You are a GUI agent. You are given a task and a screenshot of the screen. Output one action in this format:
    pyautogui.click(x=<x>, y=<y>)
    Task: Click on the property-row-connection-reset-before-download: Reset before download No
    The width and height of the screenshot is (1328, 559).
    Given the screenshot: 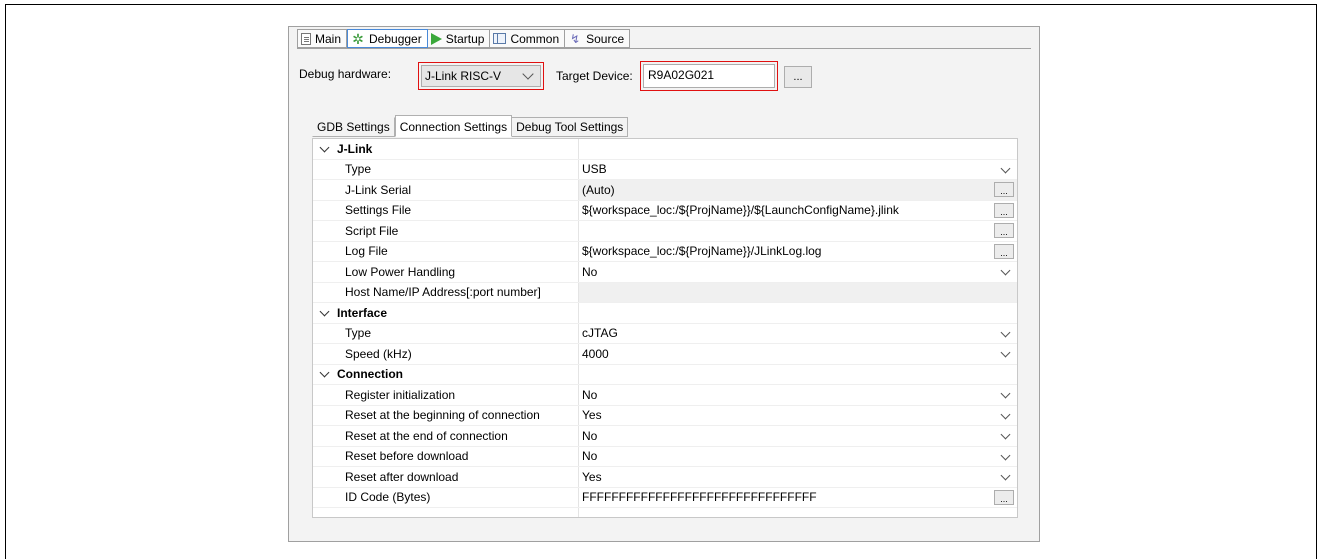 What is the action you would take?
    pyautogui.click(x=665, y=456)
    